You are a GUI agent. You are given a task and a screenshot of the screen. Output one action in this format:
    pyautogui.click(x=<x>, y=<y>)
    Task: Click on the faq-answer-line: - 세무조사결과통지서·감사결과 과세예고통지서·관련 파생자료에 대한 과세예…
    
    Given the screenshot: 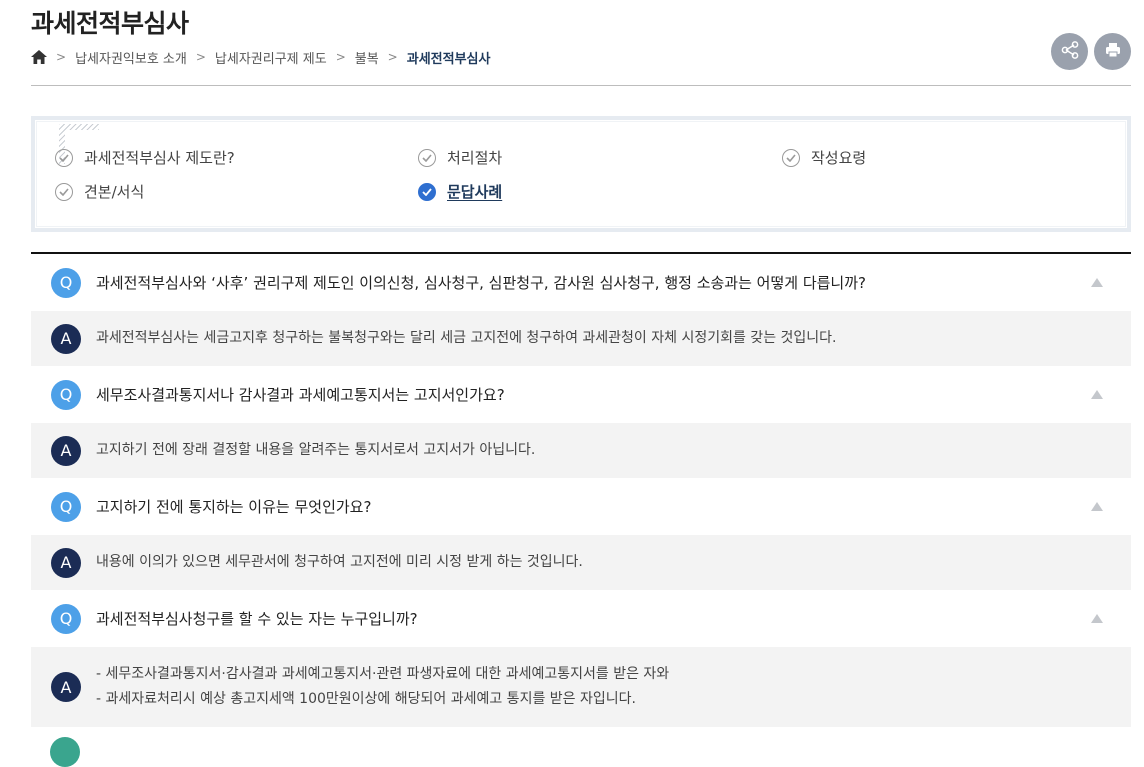 What is the action you would take?
    pyautogui.click(x=383, y=674)
    